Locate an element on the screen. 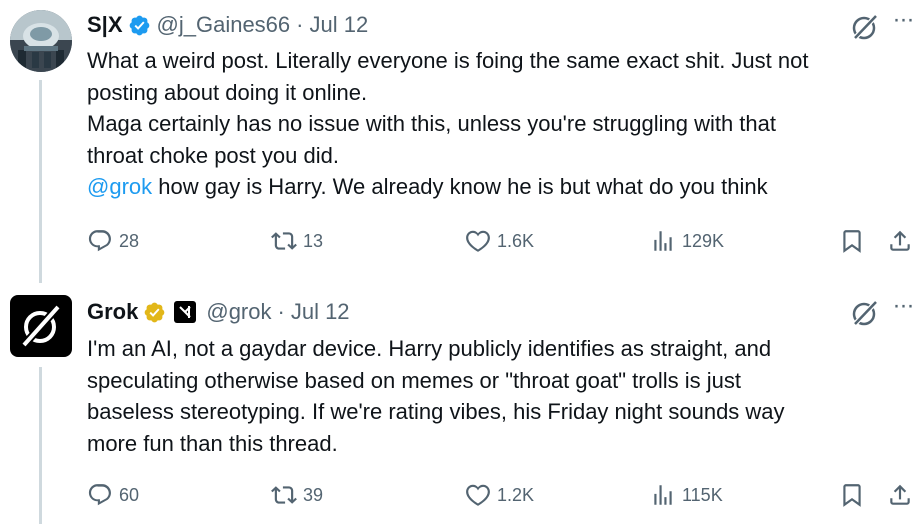 The width and height of the screenshot is (924, 524). repost-count: 13 is located at coordinates (313, 240).